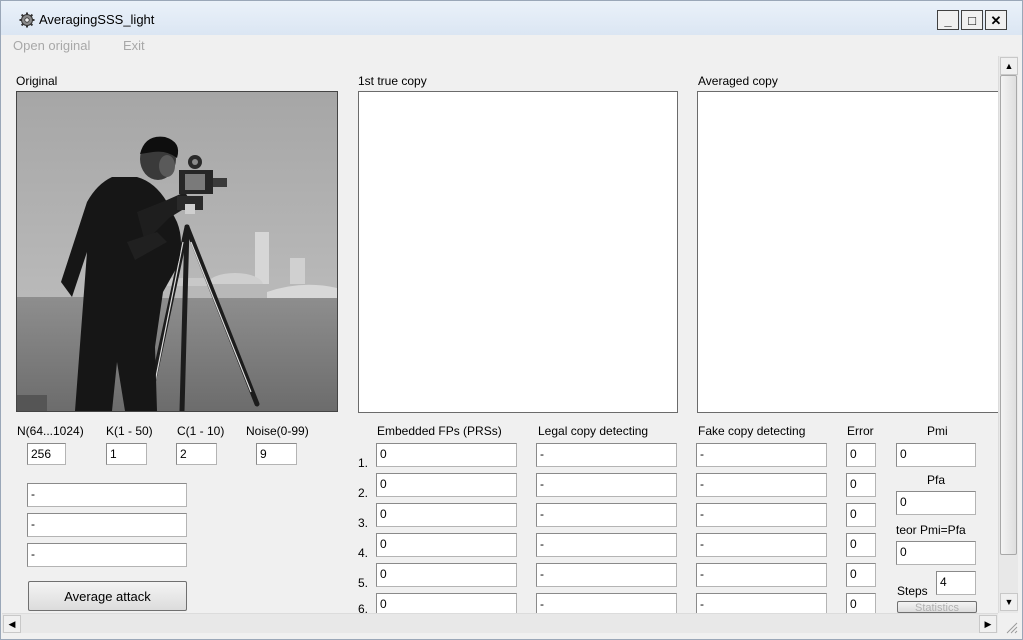 The width and height of the screenshot is (1023, 640). I want to click on resize-grip-icon, so click(1010, 626).